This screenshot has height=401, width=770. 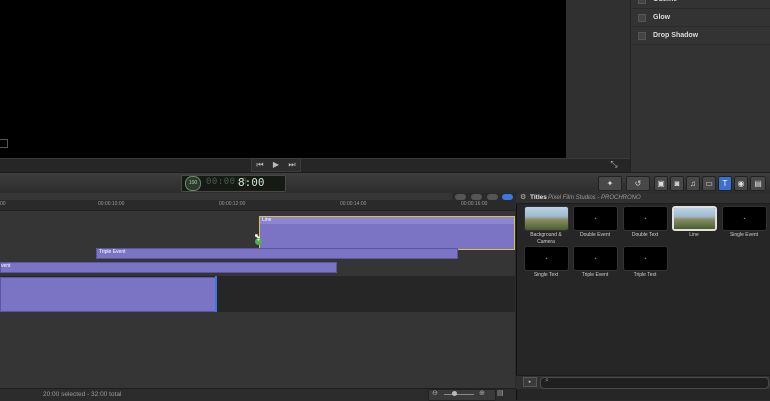 I want to click on photo-browser-button: ◙, so click(x=677, y=183).